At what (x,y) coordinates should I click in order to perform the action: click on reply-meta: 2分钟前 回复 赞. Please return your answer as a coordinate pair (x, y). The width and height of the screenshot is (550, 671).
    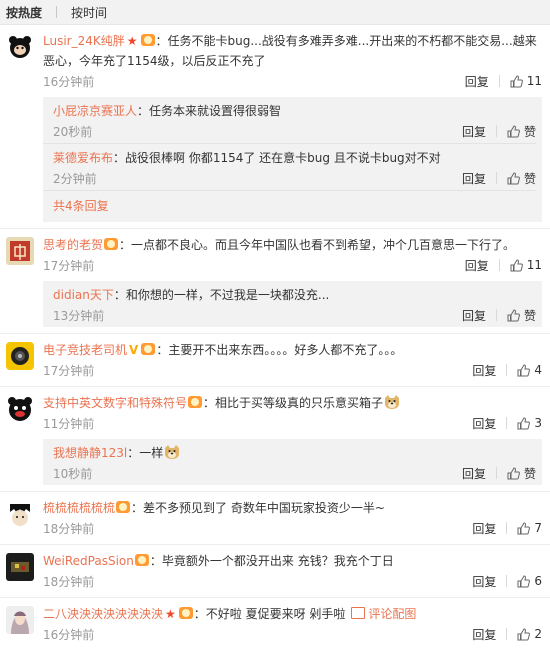
    Looking at the image, I should click on (294, 179).